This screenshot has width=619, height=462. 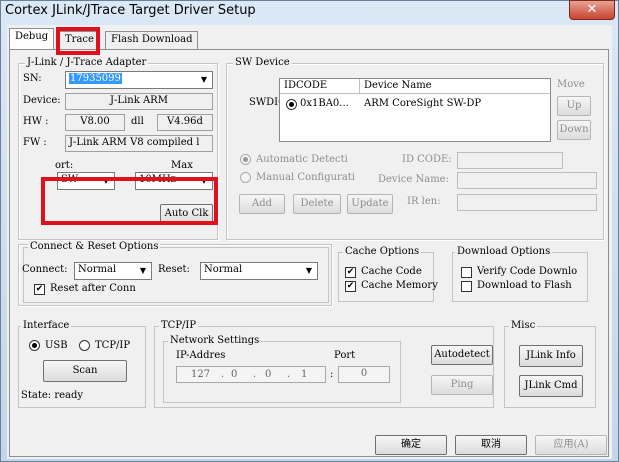 I want to click on ip-address-label: IP-Addres, so click(x=201, y=355).